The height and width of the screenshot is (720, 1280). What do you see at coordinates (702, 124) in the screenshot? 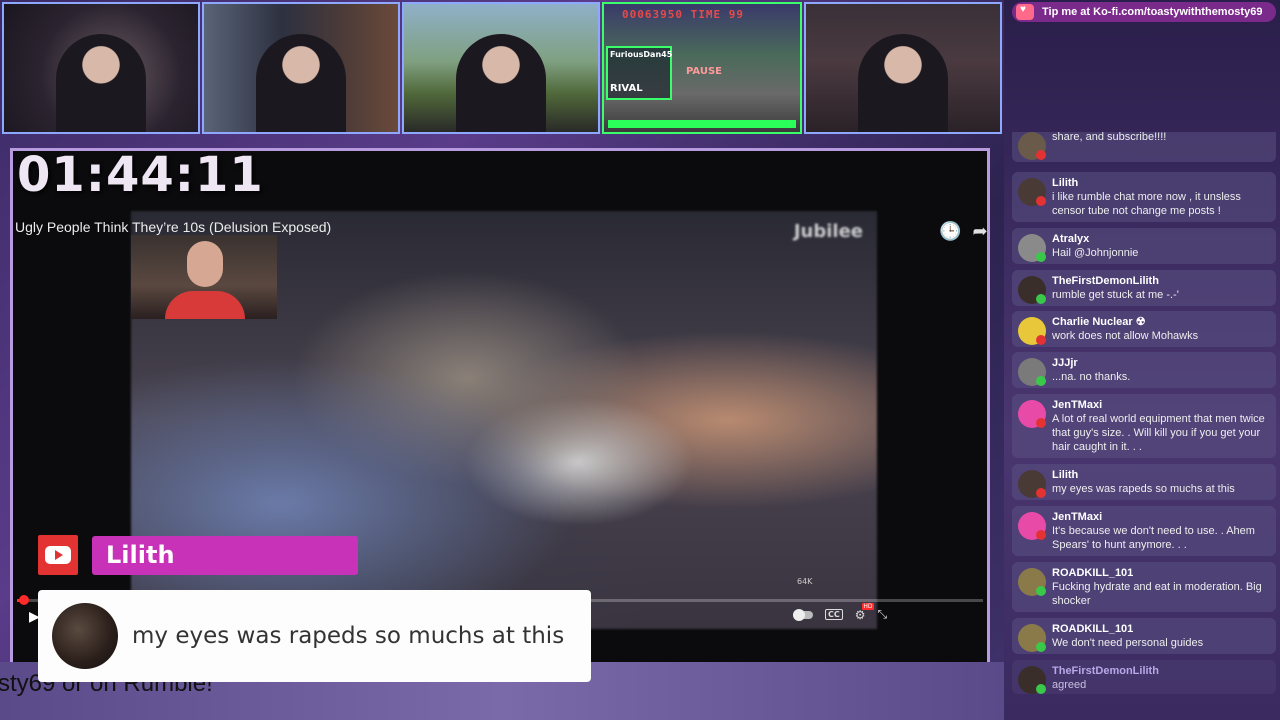
I see `game-health-bar` at bounding box center [702, 124].